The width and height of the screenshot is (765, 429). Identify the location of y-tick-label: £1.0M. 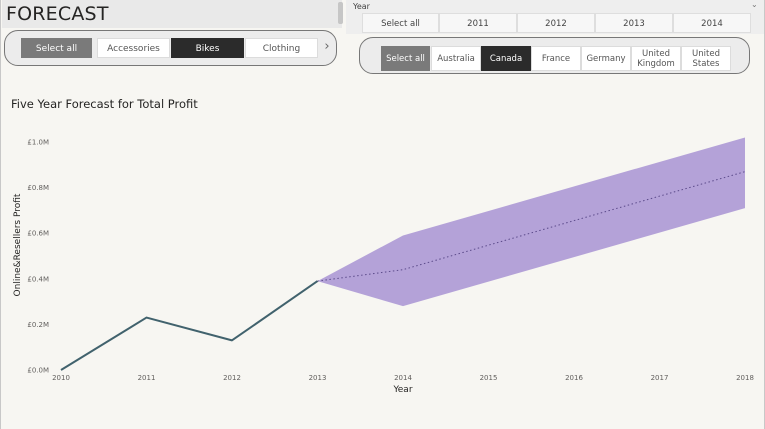
(38, 143).